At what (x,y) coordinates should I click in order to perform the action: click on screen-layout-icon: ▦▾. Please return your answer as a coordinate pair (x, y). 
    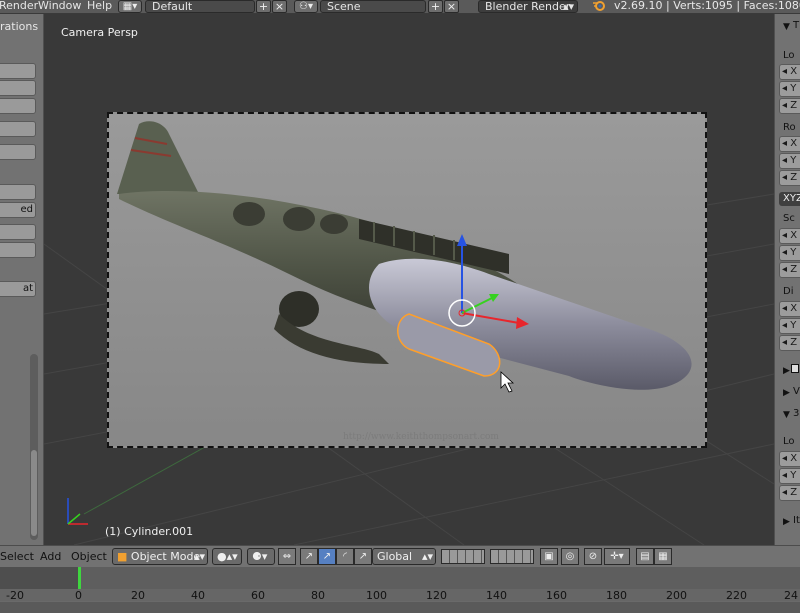
    Looking at the image, I should click on (130, 6).